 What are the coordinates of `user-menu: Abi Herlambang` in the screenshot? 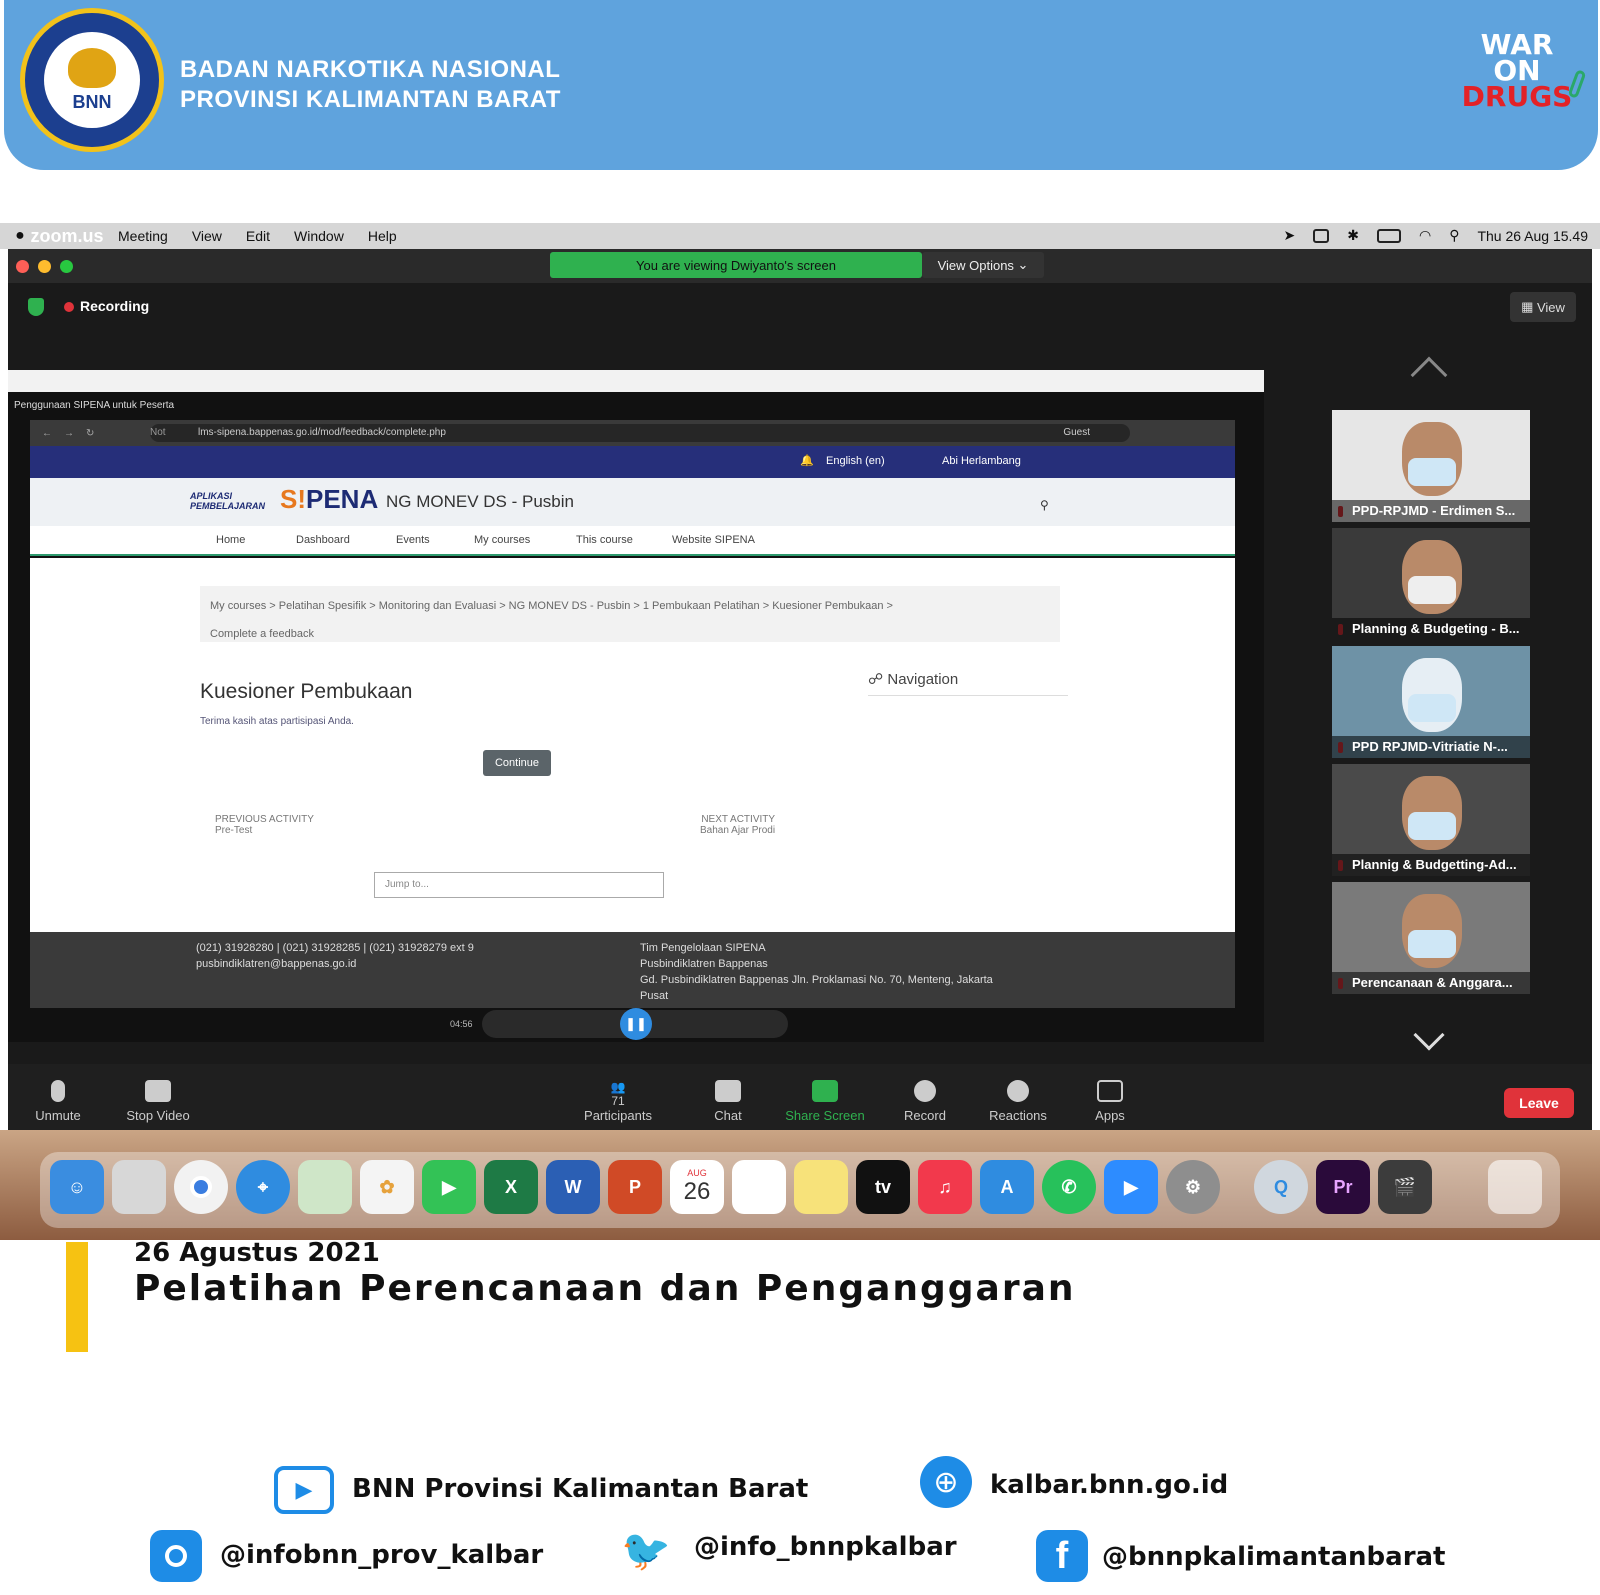 It's located at (981, 461).